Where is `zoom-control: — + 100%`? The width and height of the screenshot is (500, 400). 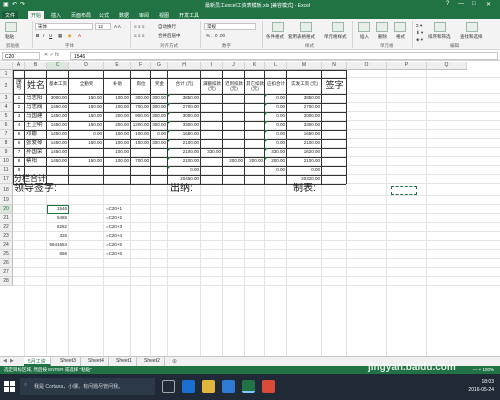
zoom-control: — + 100% is located at coordinates (483, 369).